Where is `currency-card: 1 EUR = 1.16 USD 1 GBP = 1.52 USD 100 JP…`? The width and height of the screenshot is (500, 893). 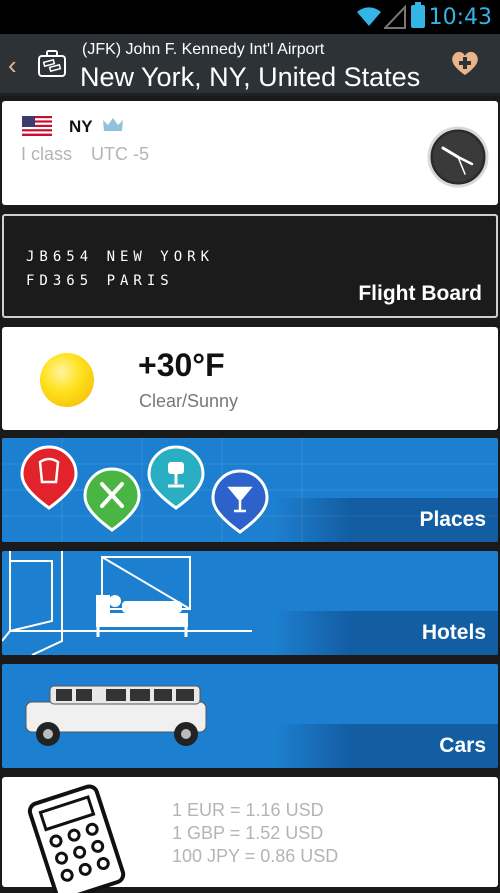 currency-card: 1 EUR = 1.16 USD 1 GBP = 1.52 USD 100 JP… is located at coordinates (250, 835).